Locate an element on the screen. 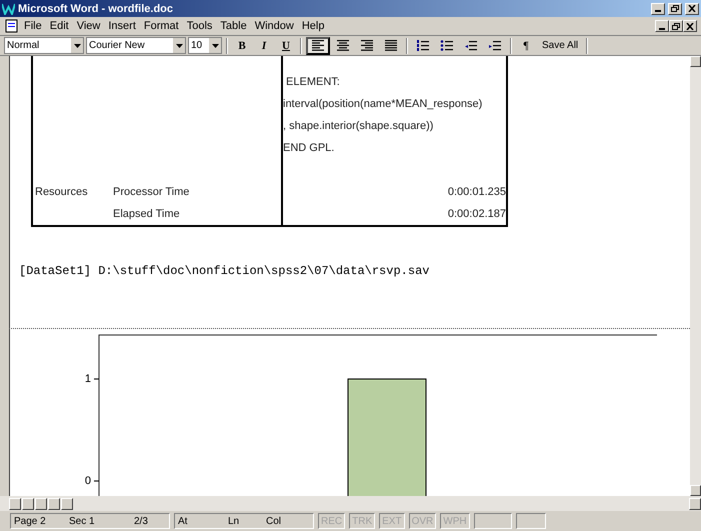  menu-item: Insert is located at coordinates (122, 26).